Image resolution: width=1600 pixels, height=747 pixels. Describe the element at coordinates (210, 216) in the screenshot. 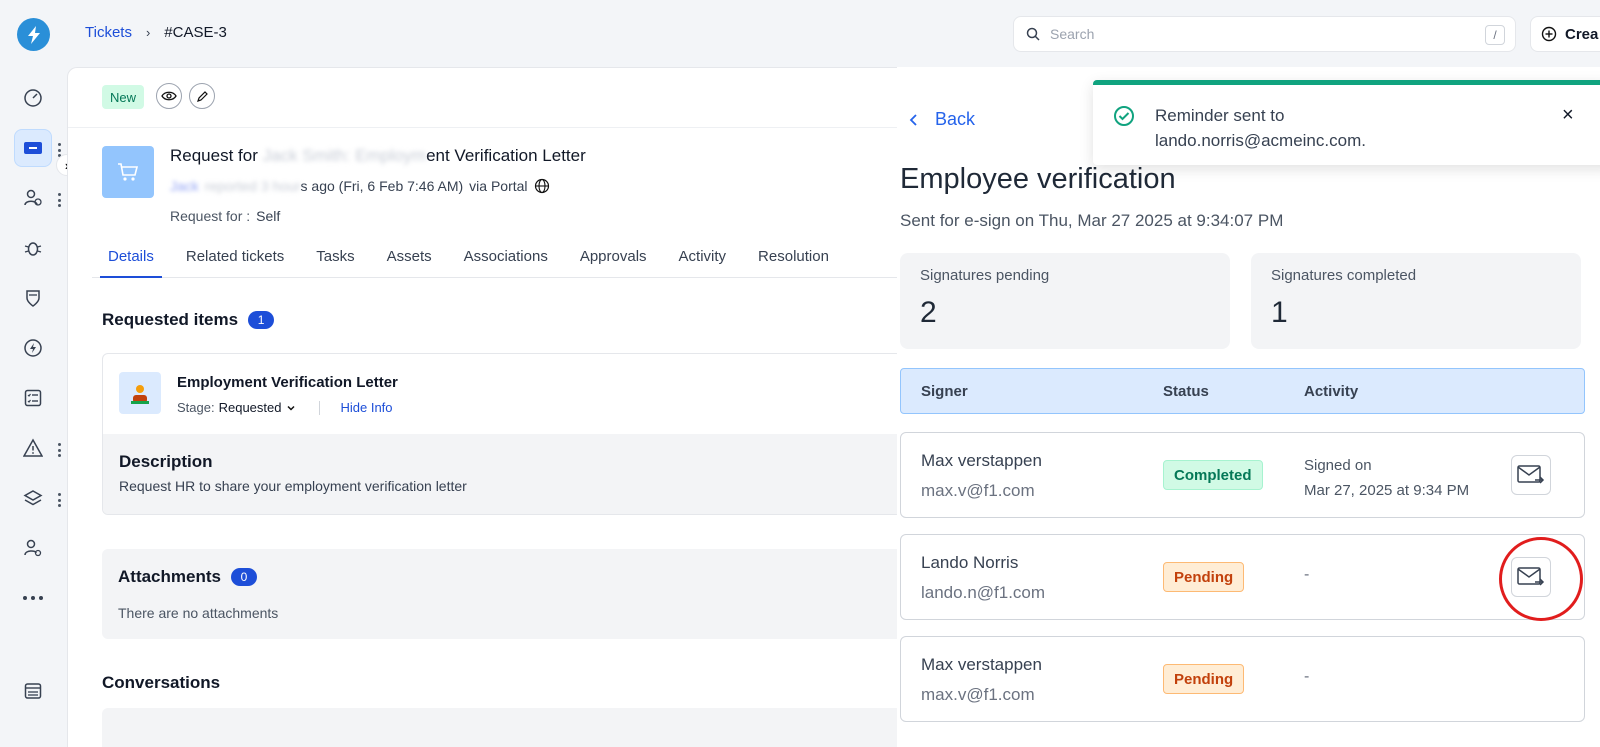

I see `request-for-label: Request for :` at that location.